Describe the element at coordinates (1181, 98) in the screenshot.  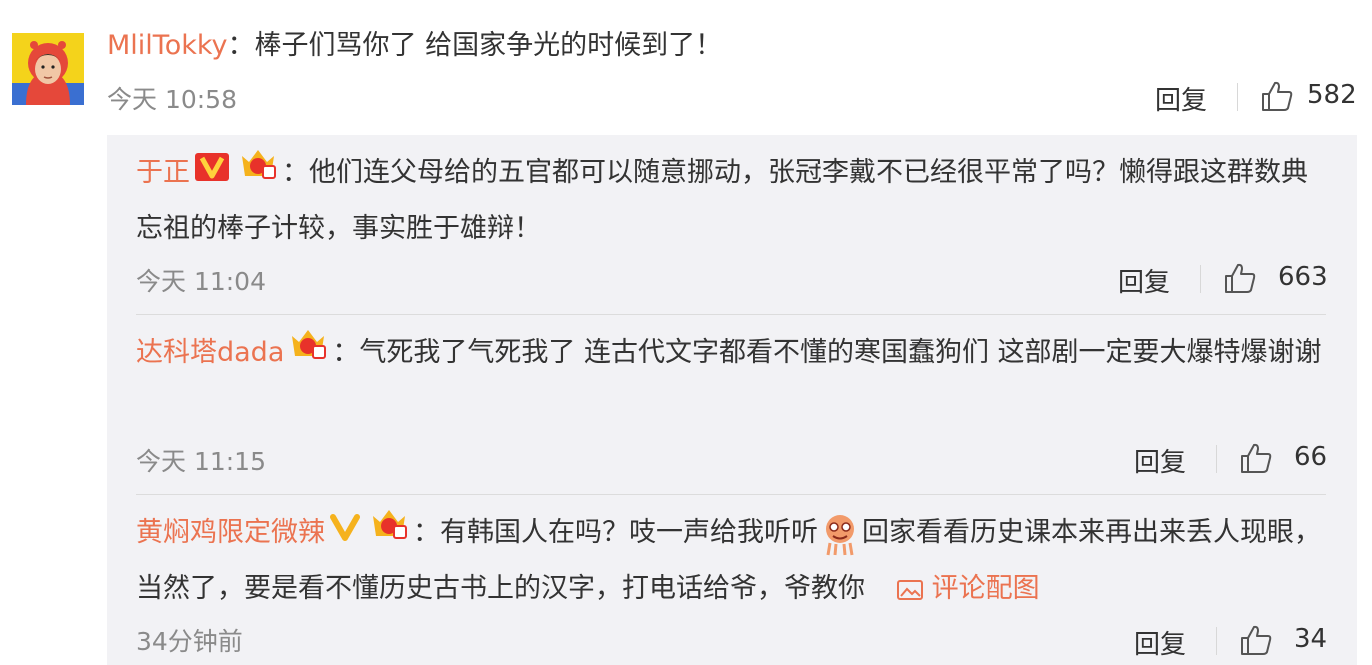
I see `main-comment-reply-button: 回复` at that location.